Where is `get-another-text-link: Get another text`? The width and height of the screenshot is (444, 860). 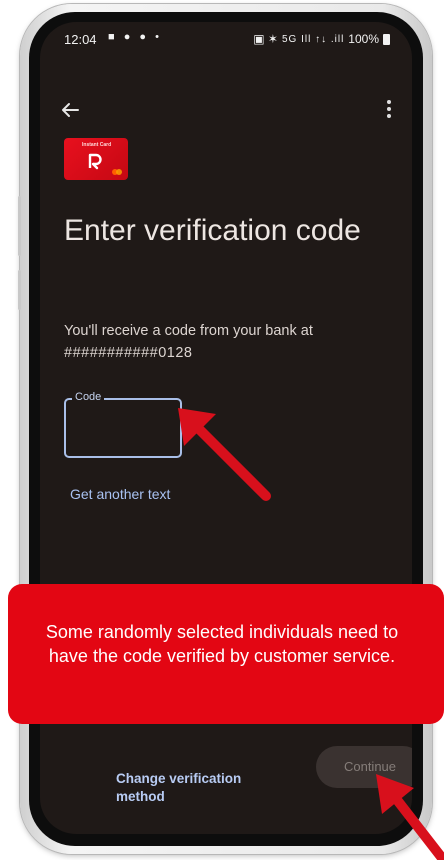
get-another-text-link: Get another text is located at coordinates (120, 494).